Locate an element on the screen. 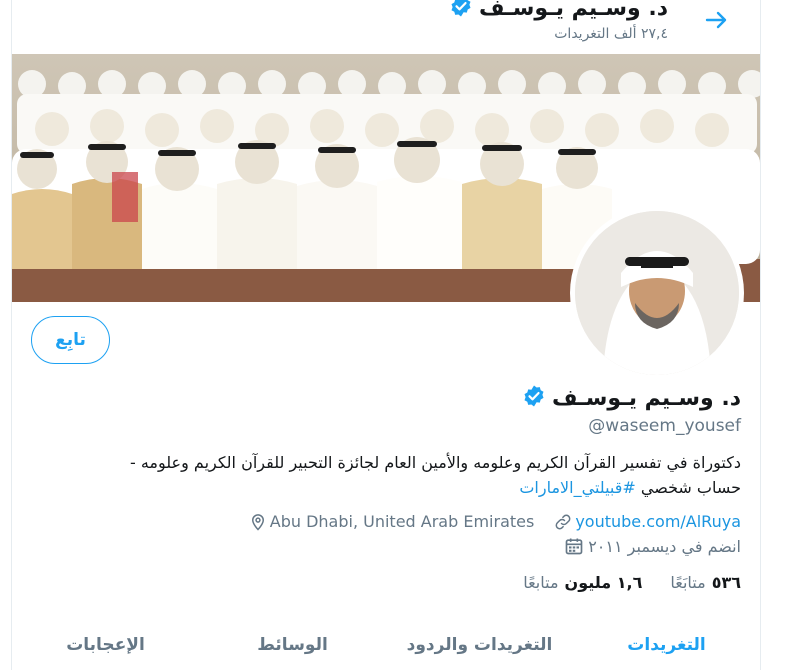  profile-joined: انضم في ديسمبر ٢٠١١ is located at coordinates (652, 546).